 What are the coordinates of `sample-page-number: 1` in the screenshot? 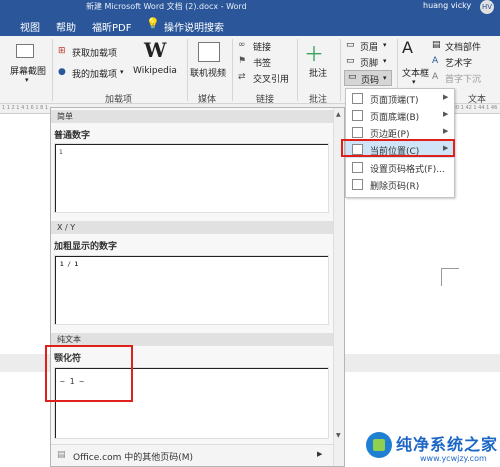 It's located at (61, 152).